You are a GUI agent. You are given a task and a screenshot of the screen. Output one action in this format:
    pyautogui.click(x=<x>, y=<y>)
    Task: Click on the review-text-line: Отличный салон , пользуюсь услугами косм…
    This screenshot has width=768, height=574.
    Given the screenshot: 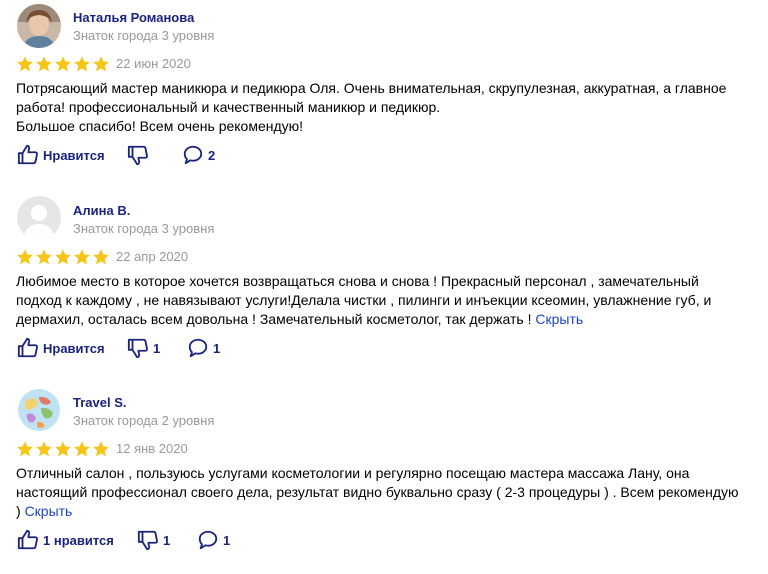 What is the action you would take?
    pyautogui.click(x=353, y=473)
    